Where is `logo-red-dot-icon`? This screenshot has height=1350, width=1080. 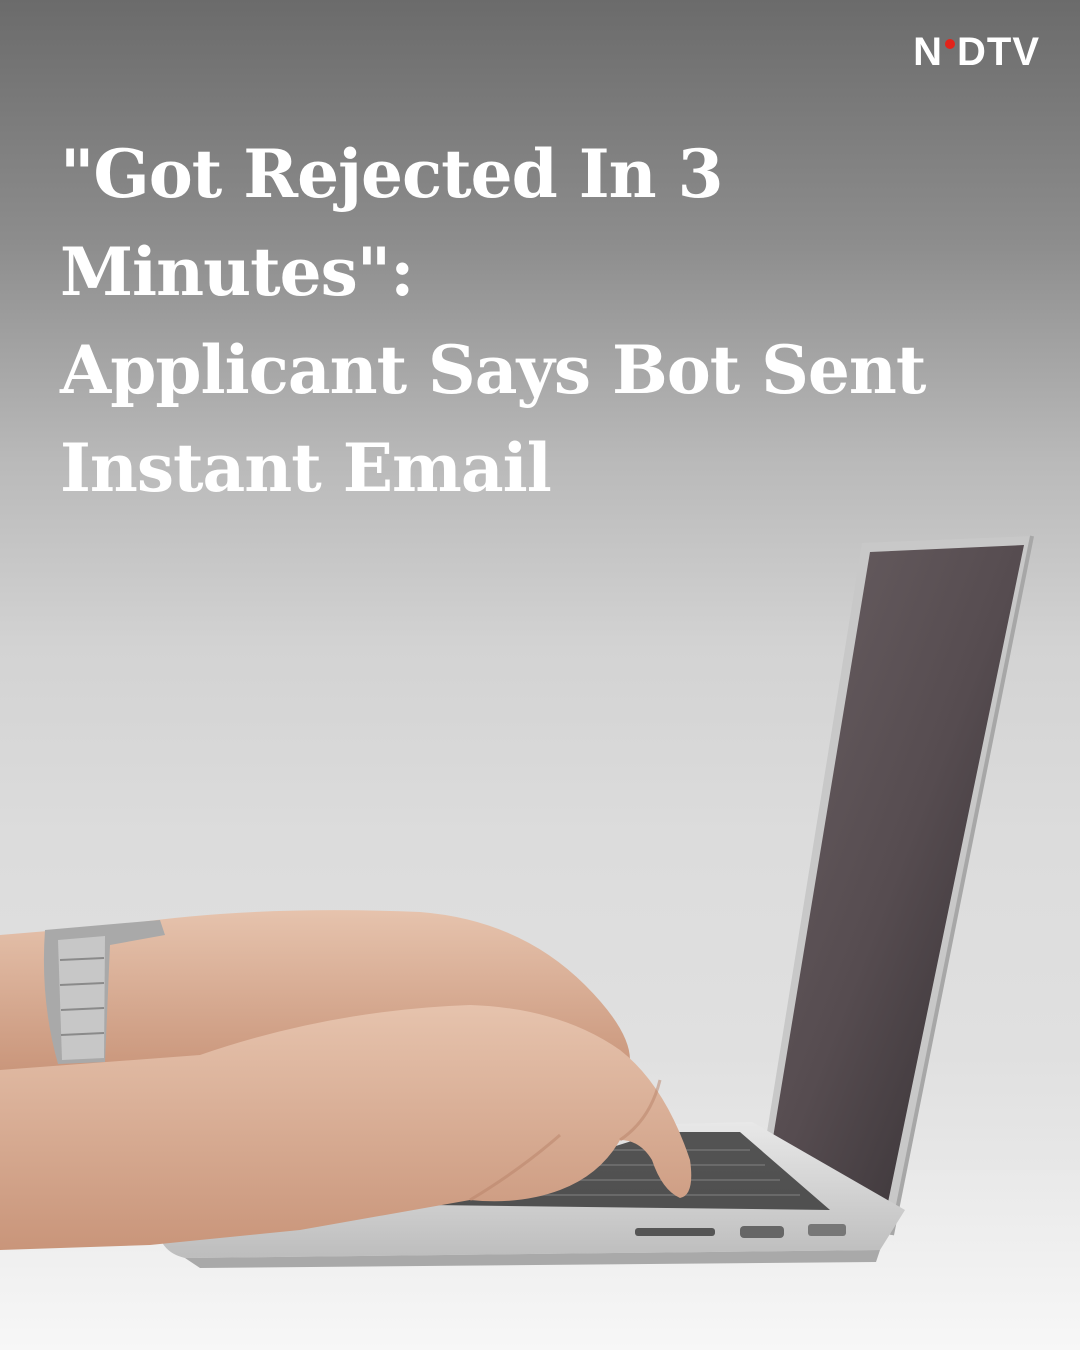 logo-red-dot-icon is located at coordinates (950, 43).